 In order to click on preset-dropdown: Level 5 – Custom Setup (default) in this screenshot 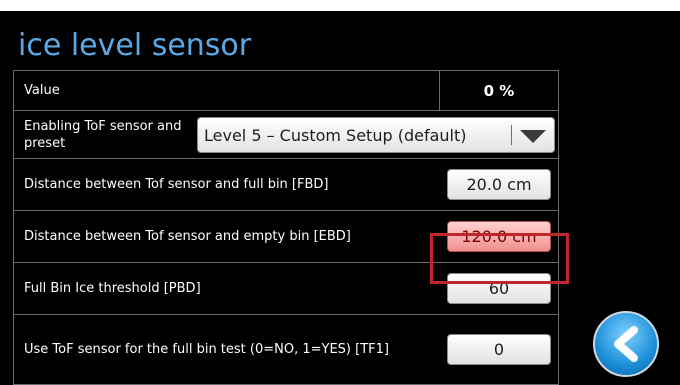, I will do `click(376, 135)`.